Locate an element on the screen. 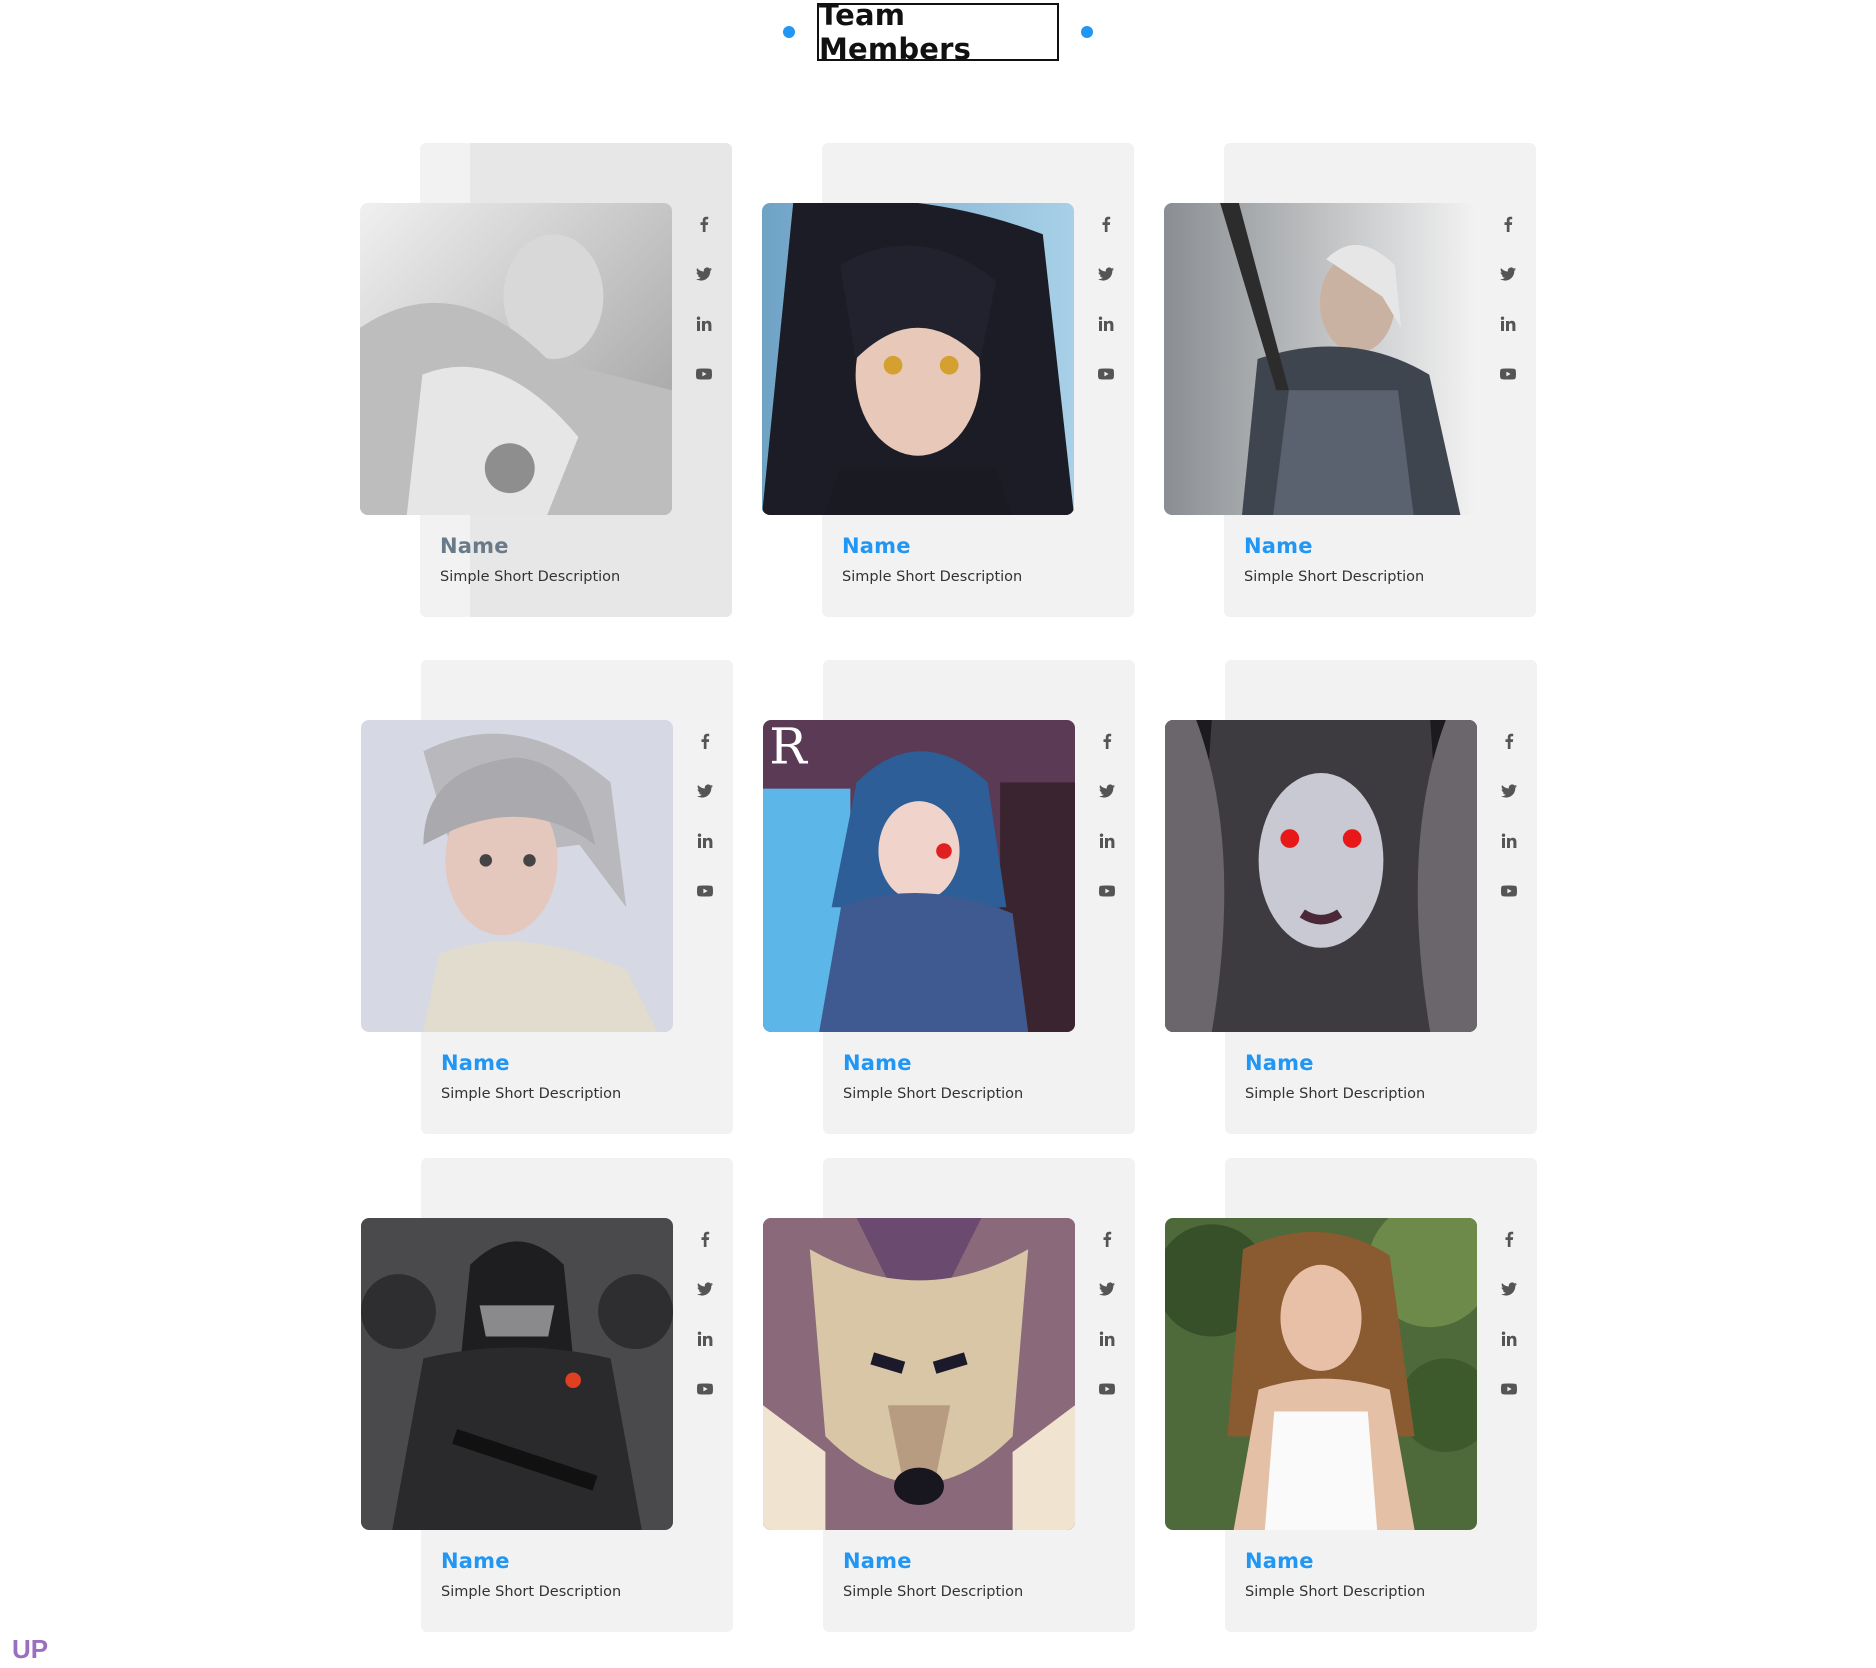 The width and height of the screenshot is (1876, 1668). scroll-up-button: UP is located at coordinates (30, 1649).